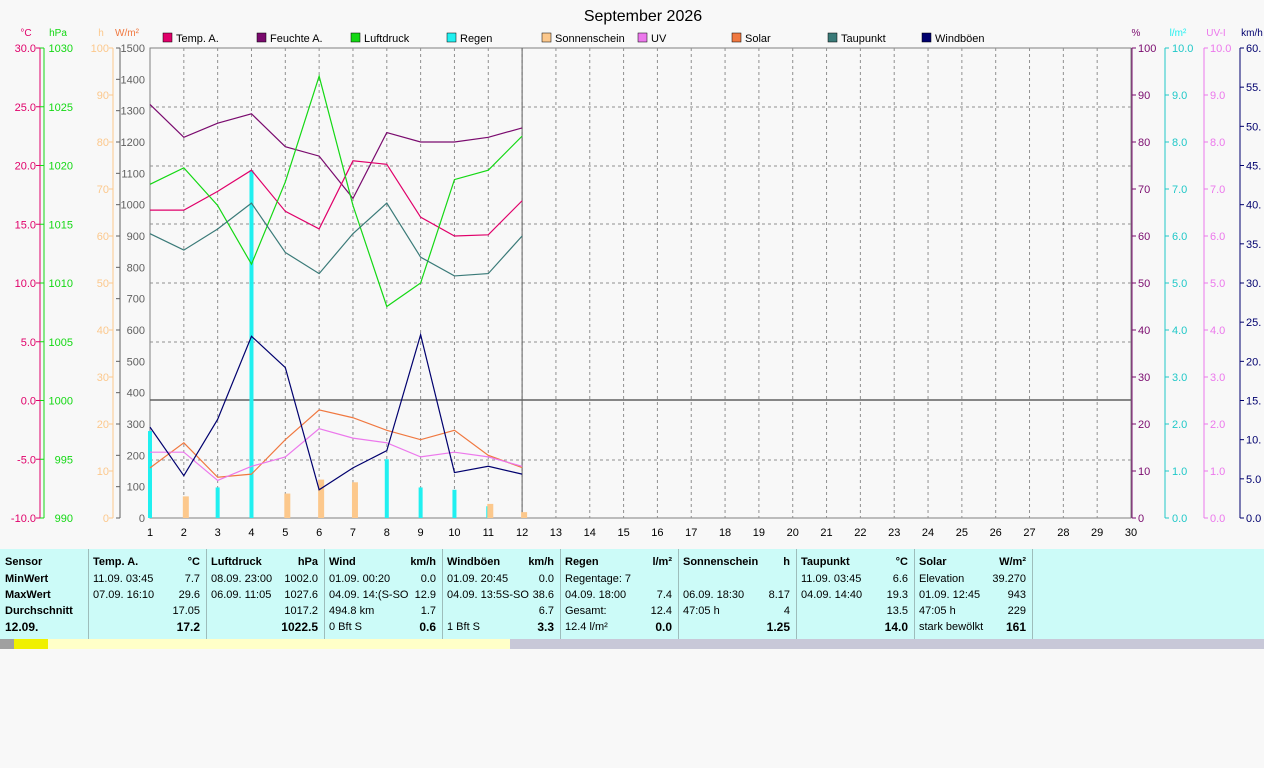 This screenshot has width=1264, height=768. Describe the element at coordinates (25, 108) in the screenshot. I see `axis-tick-label: 25.0` at that location.